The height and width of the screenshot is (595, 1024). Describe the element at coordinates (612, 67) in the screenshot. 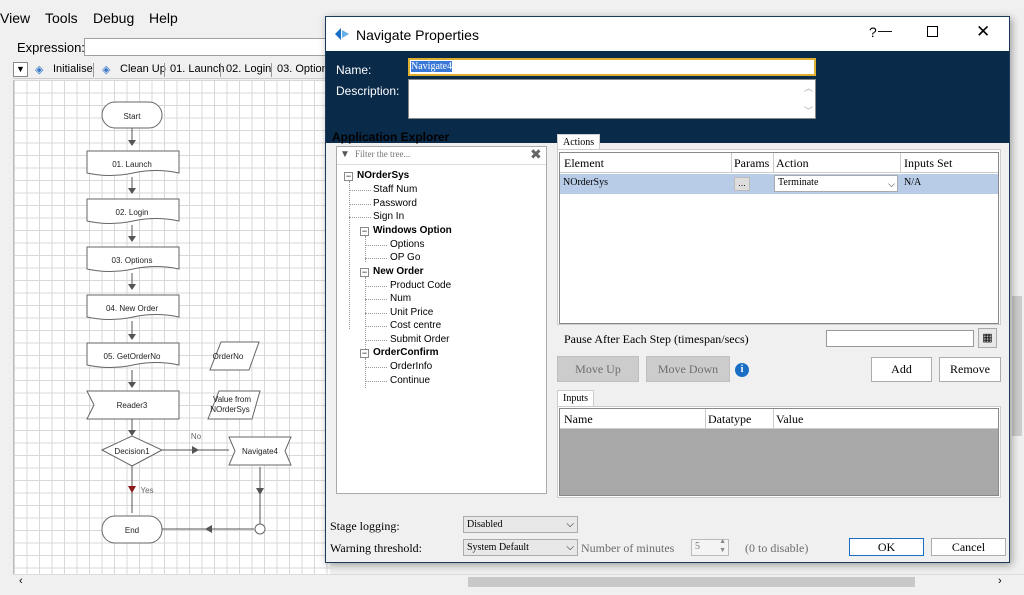

I see `name-field: Navigate4` at that location.